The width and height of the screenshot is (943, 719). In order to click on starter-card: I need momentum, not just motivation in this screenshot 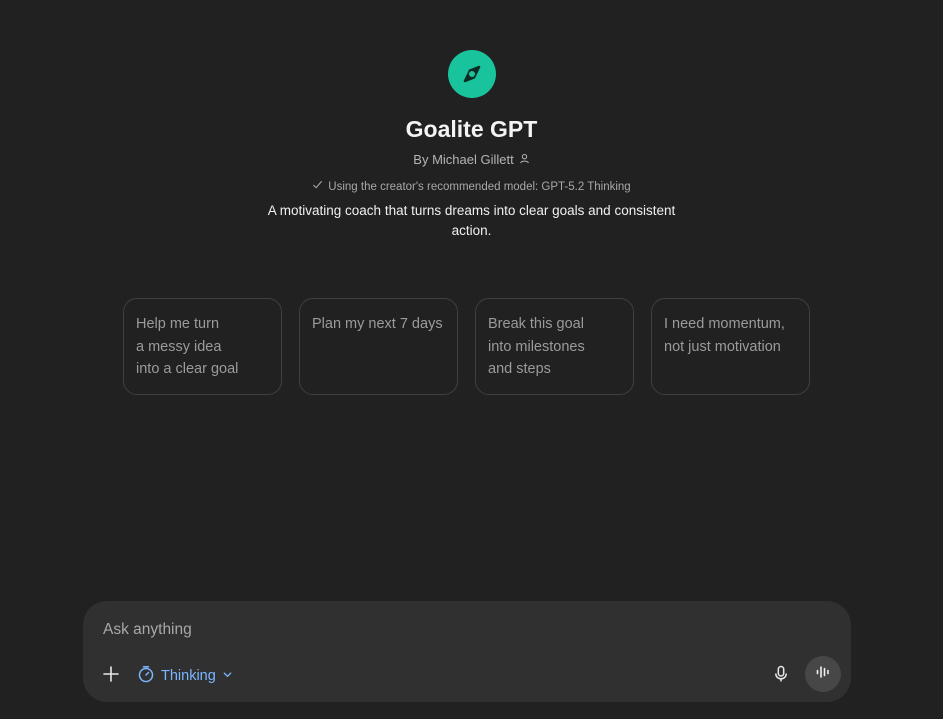, I will do `click(730, 346)`.